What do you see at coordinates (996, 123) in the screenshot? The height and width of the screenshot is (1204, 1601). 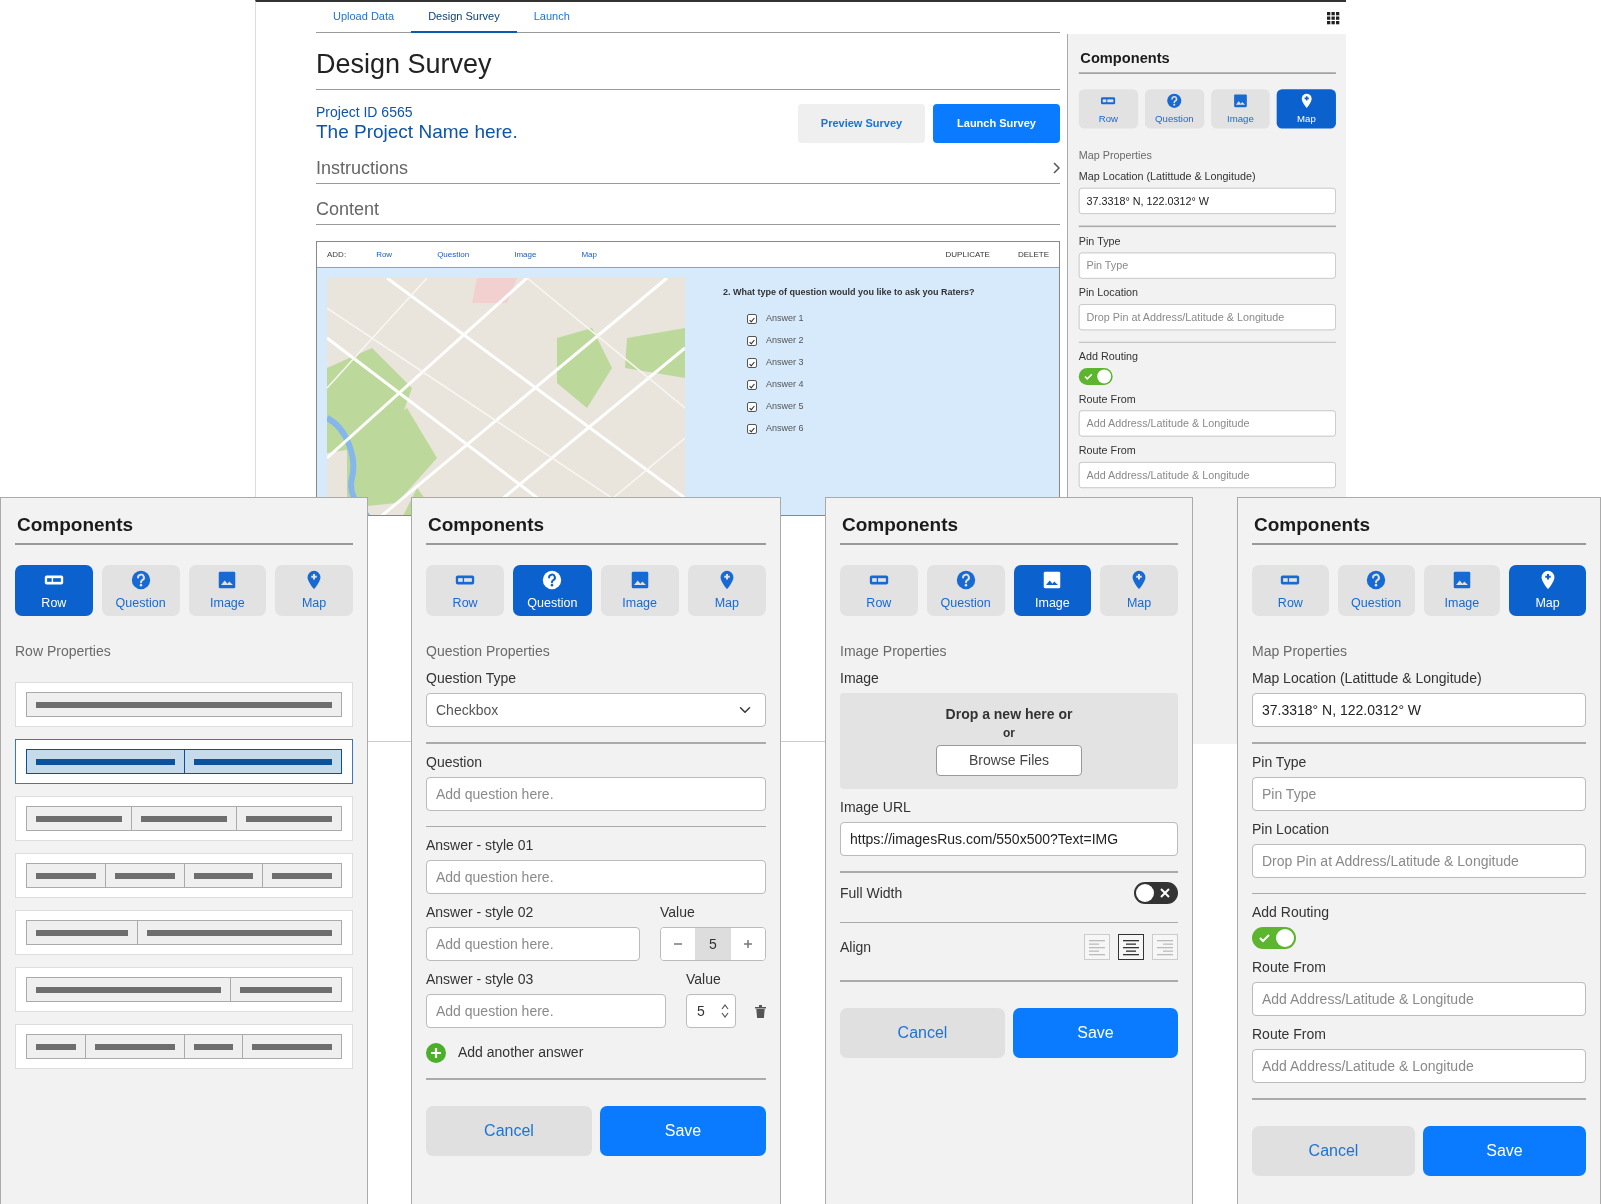 I see `launch-button: Launch Survey` at bounding box center [996, 123].